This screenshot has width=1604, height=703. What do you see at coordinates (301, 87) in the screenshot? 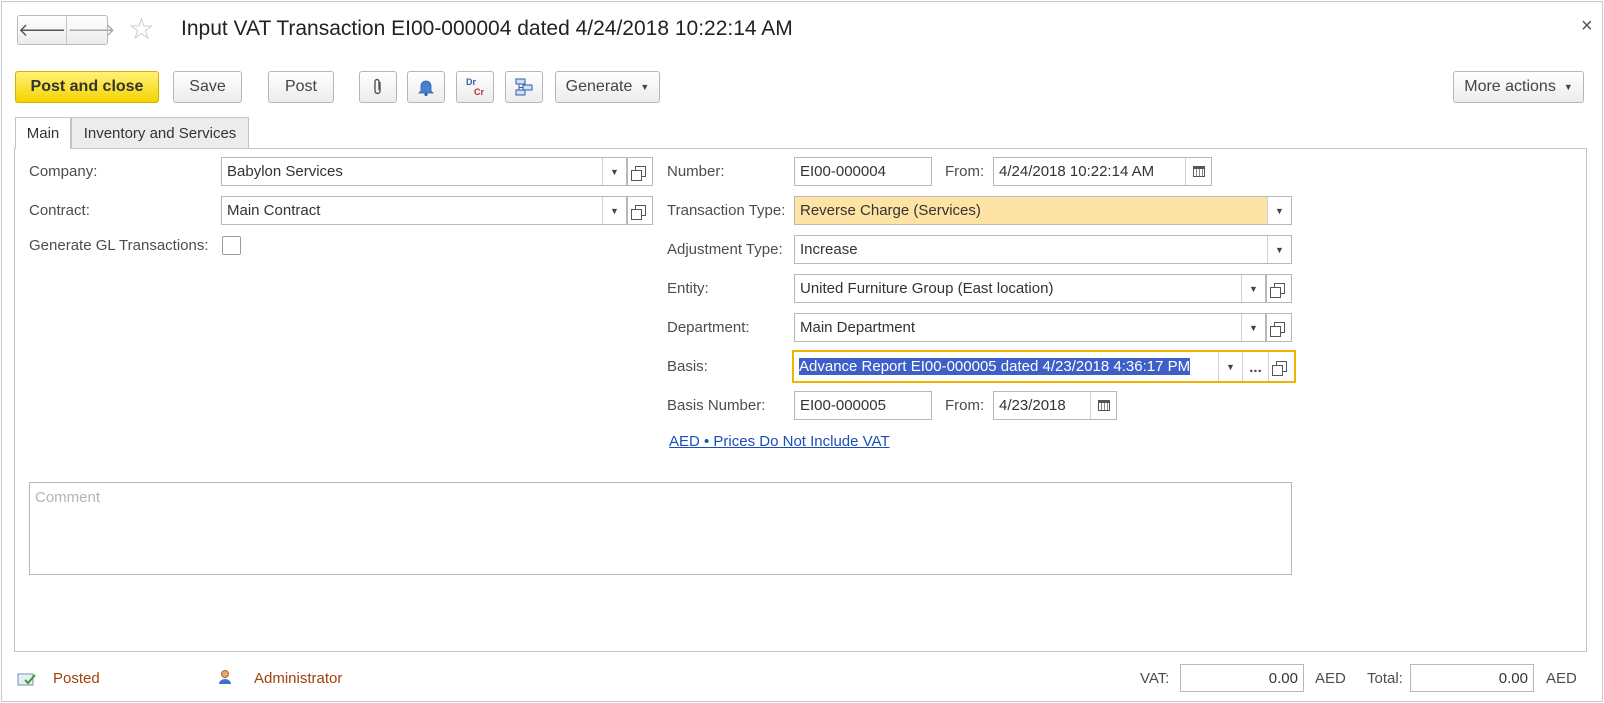
I see `post-button: Post` at bounding box center [301, 87].